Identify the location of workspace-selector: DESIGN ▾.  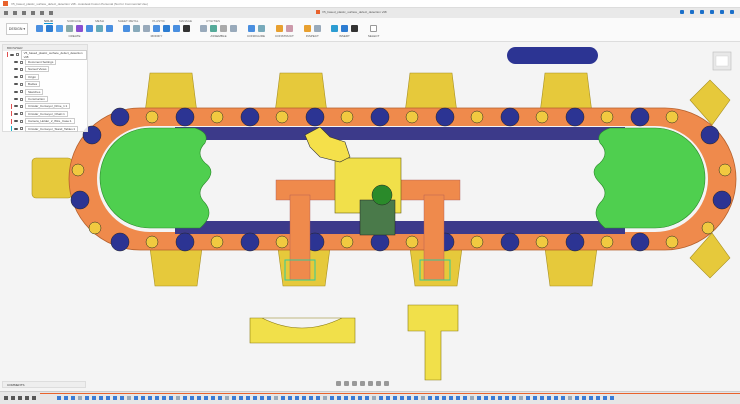
(17, 29).